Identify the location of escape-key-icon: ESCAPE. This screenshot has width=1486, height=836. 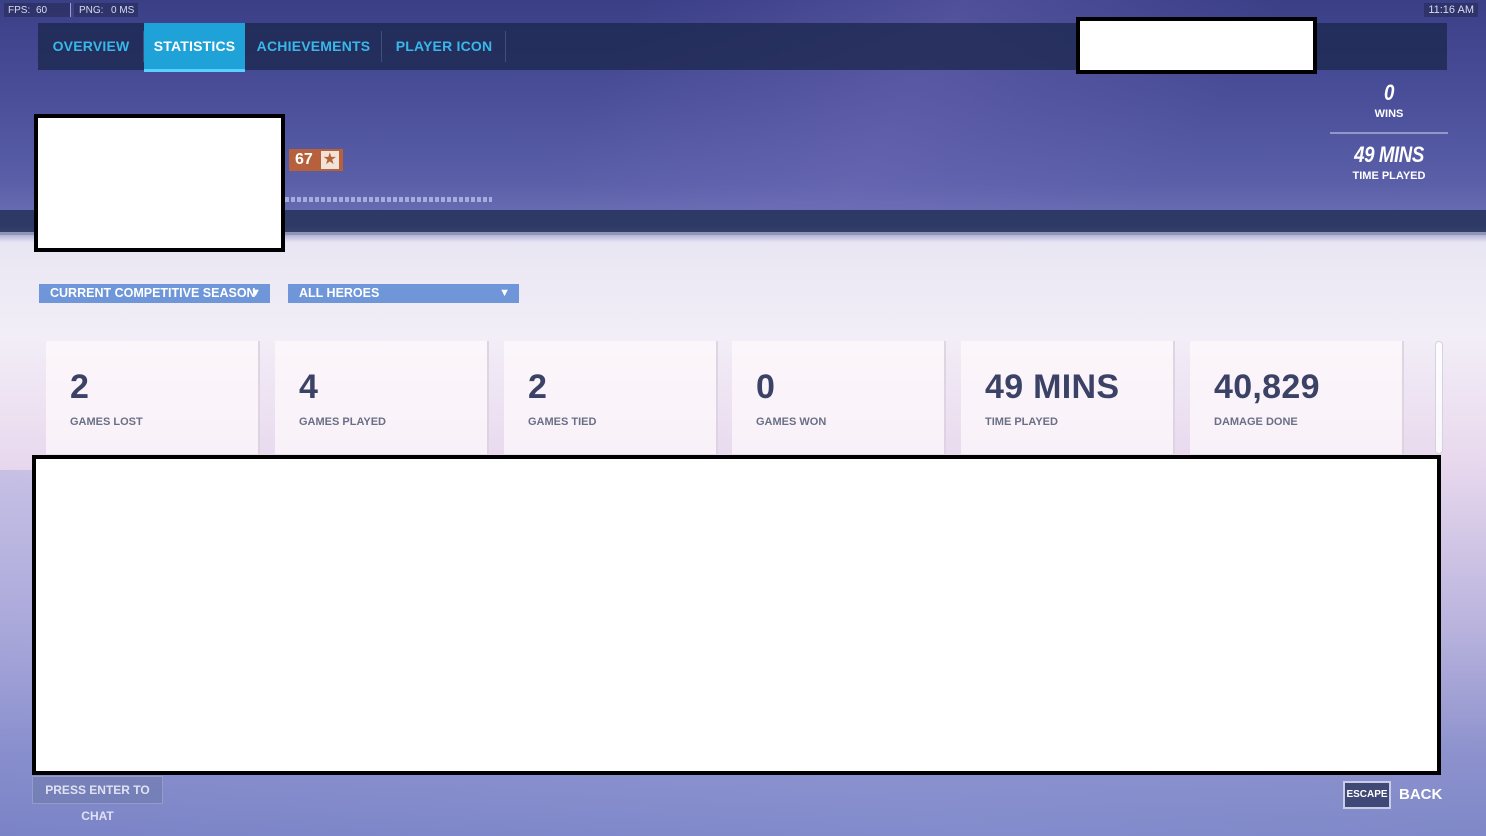
(1367, 795).